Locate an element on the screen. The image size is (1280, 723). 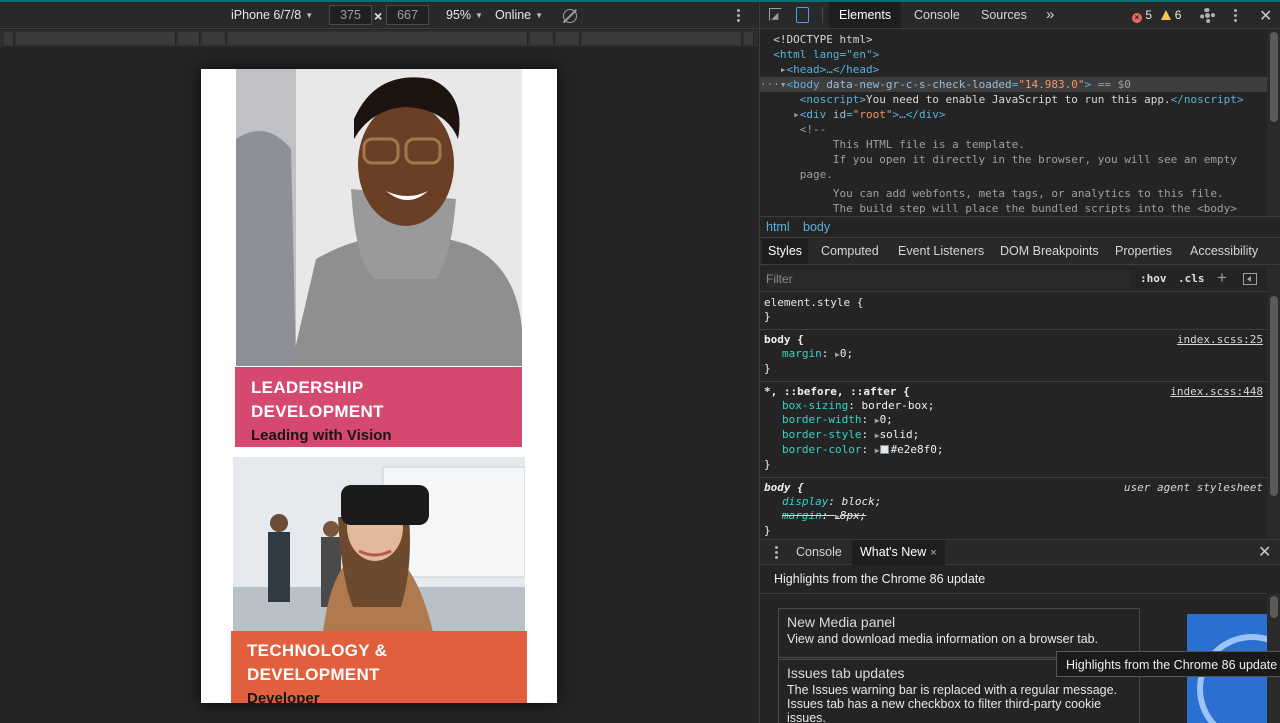
technology-caption: TECHNOLOGY & DEVELOPMENT Developer is located at coordinates (379, 667).